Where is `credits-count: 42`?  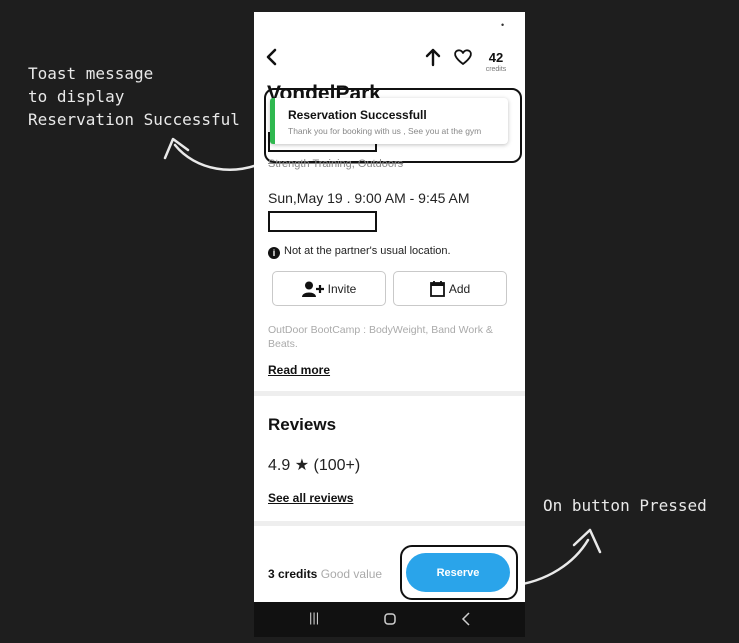 credits-count: 42 is located at coordinates (496, 57).